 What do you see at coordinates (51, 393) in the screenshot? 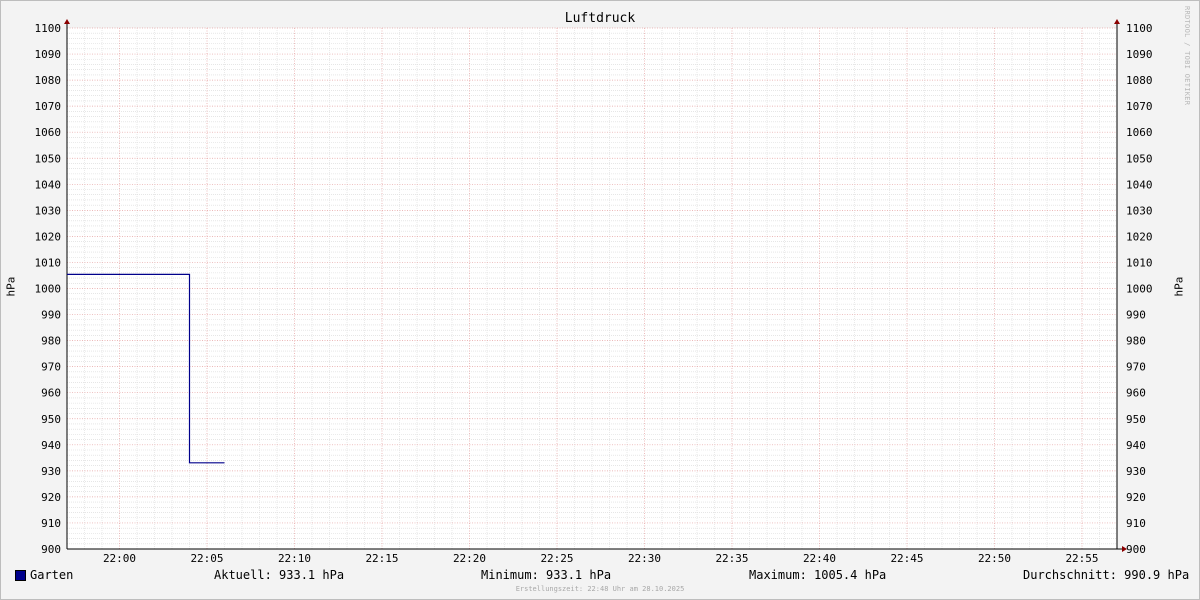
I see `y-tick-label-left: 960` at bounding box center [51, 393].